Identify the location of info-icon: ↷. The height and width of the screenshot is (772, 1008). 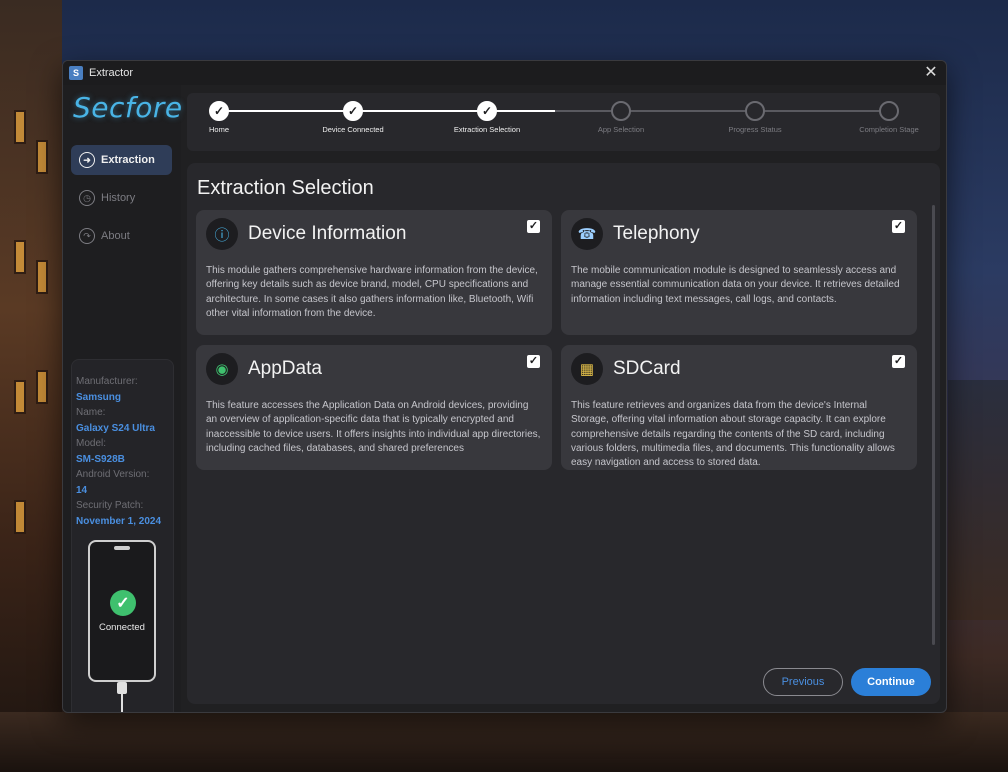
(87, 236).